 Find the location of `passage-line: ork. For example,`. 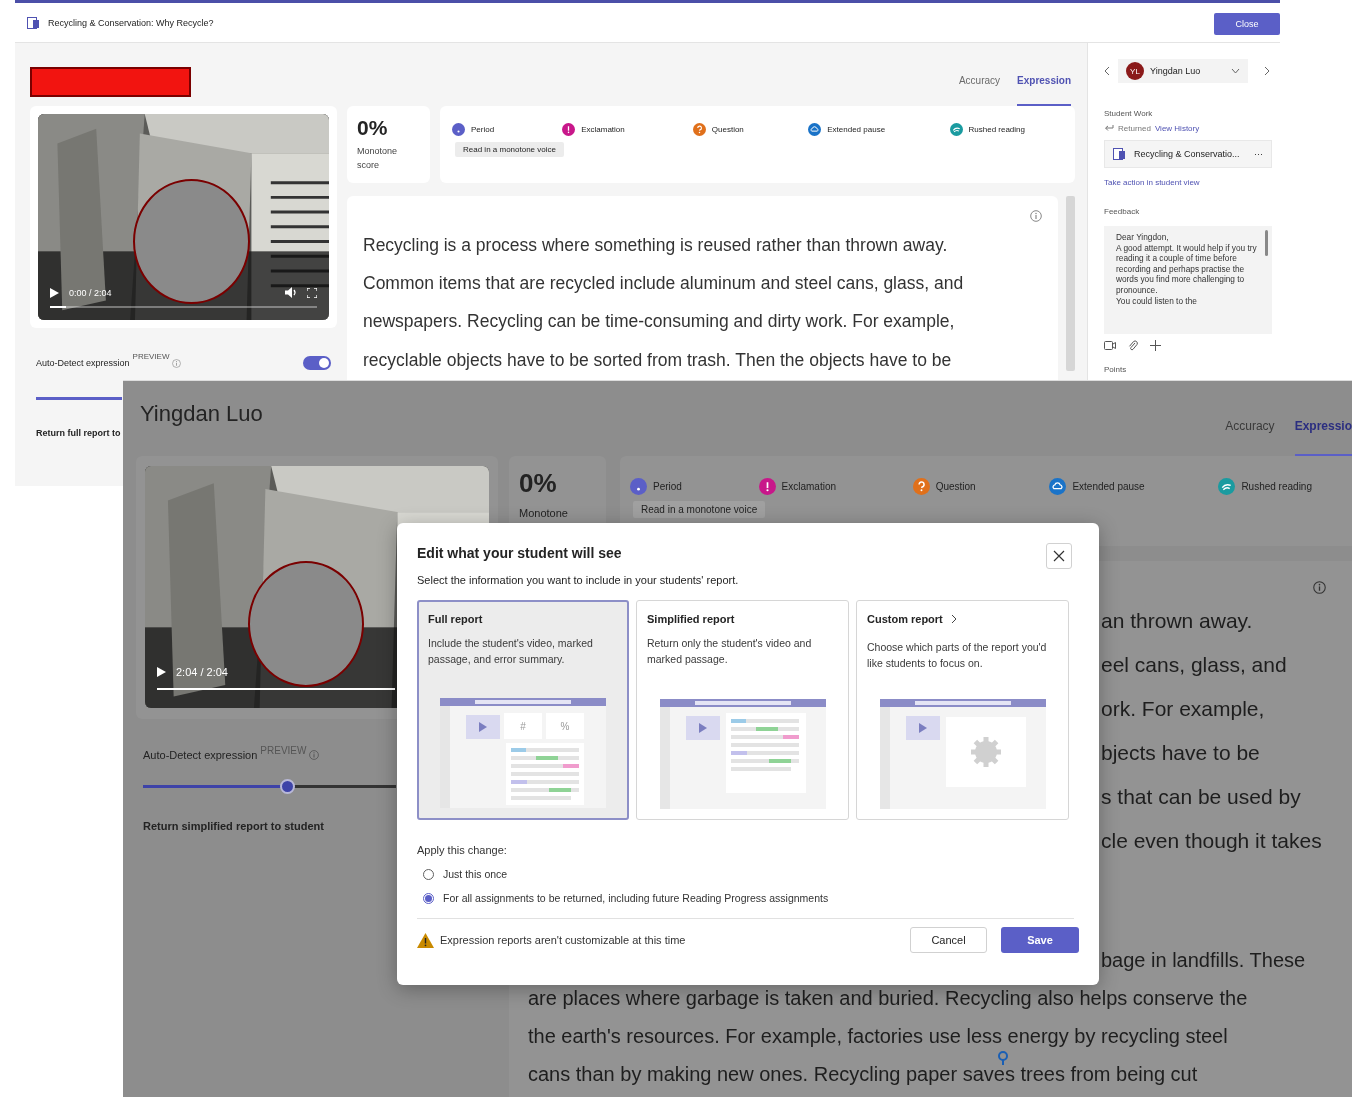

passage-line: ork. For example, is located at coordinates (1183, 709).